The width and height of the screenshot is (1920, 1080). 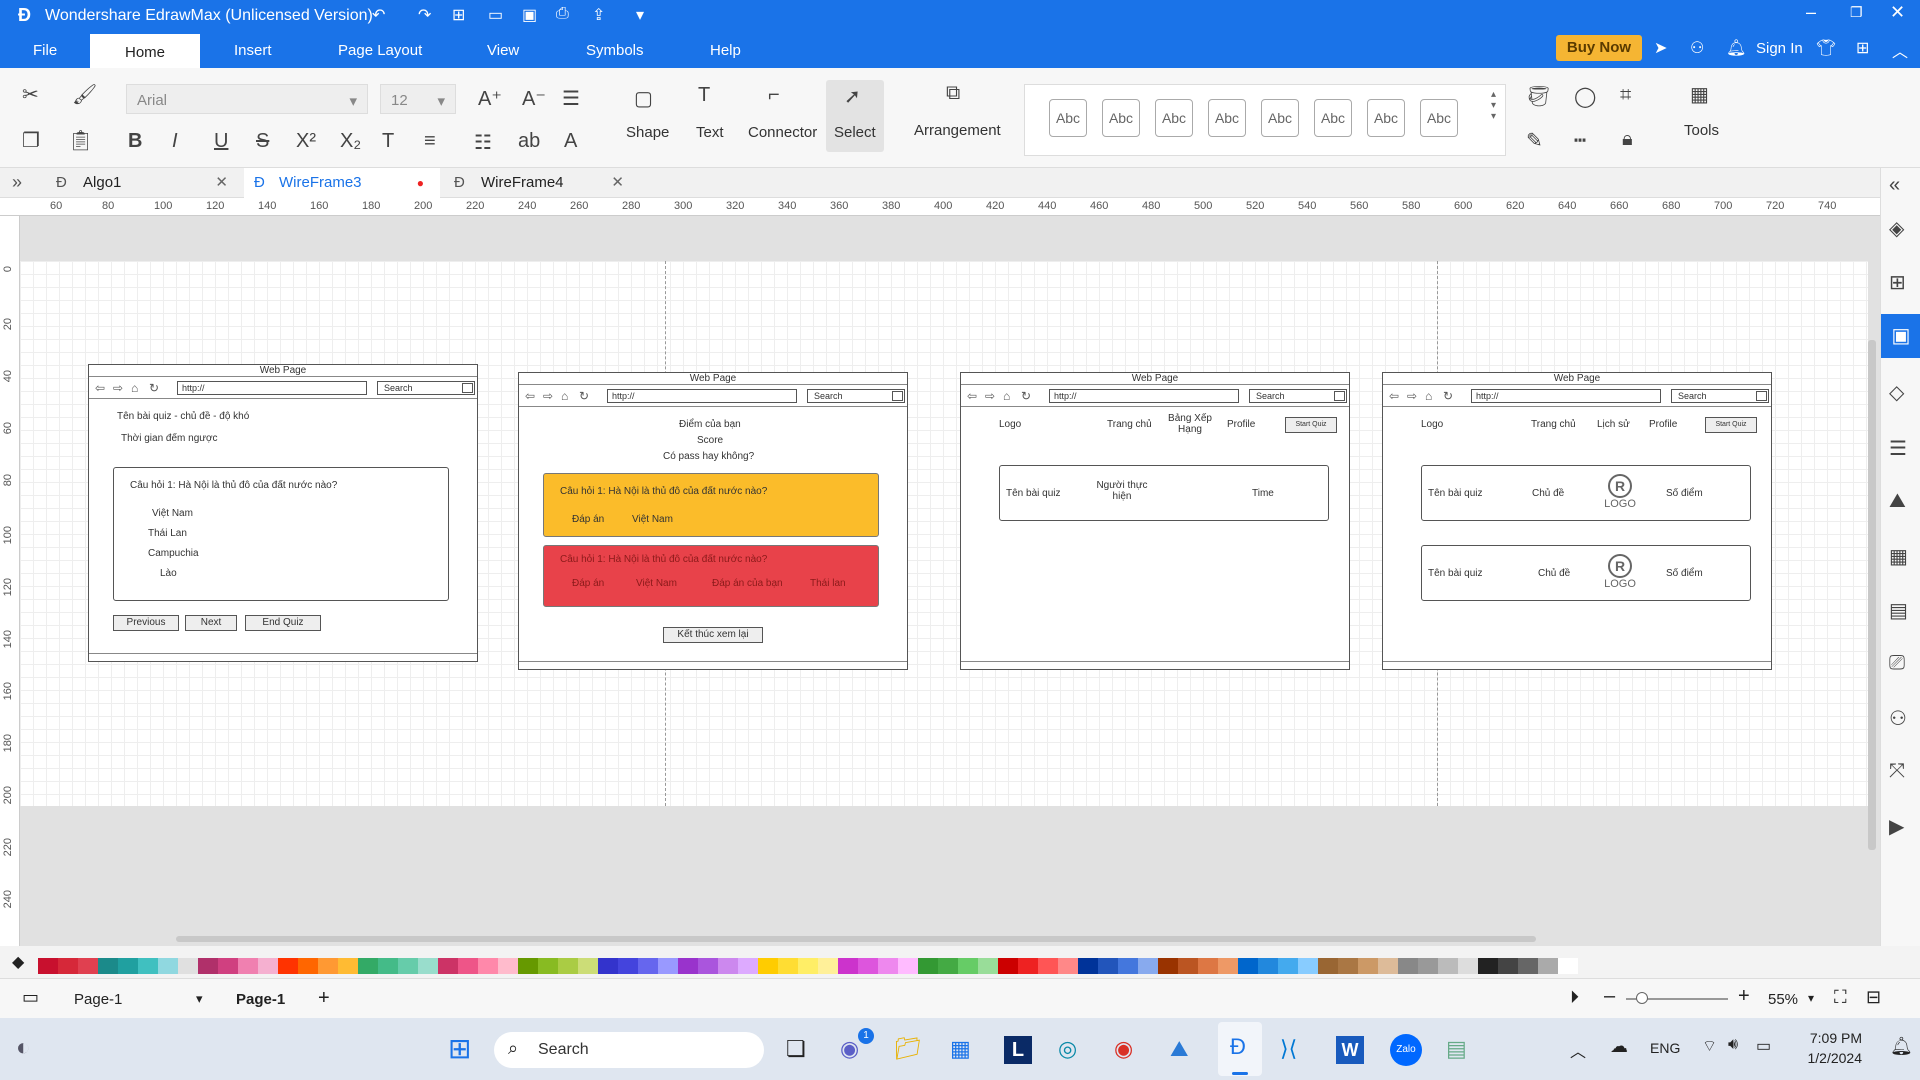 What do you see at coordinates (1580, 140) in the screenshot?
I see `line-style-icon: ┅` at bounding box center [1580, 140].